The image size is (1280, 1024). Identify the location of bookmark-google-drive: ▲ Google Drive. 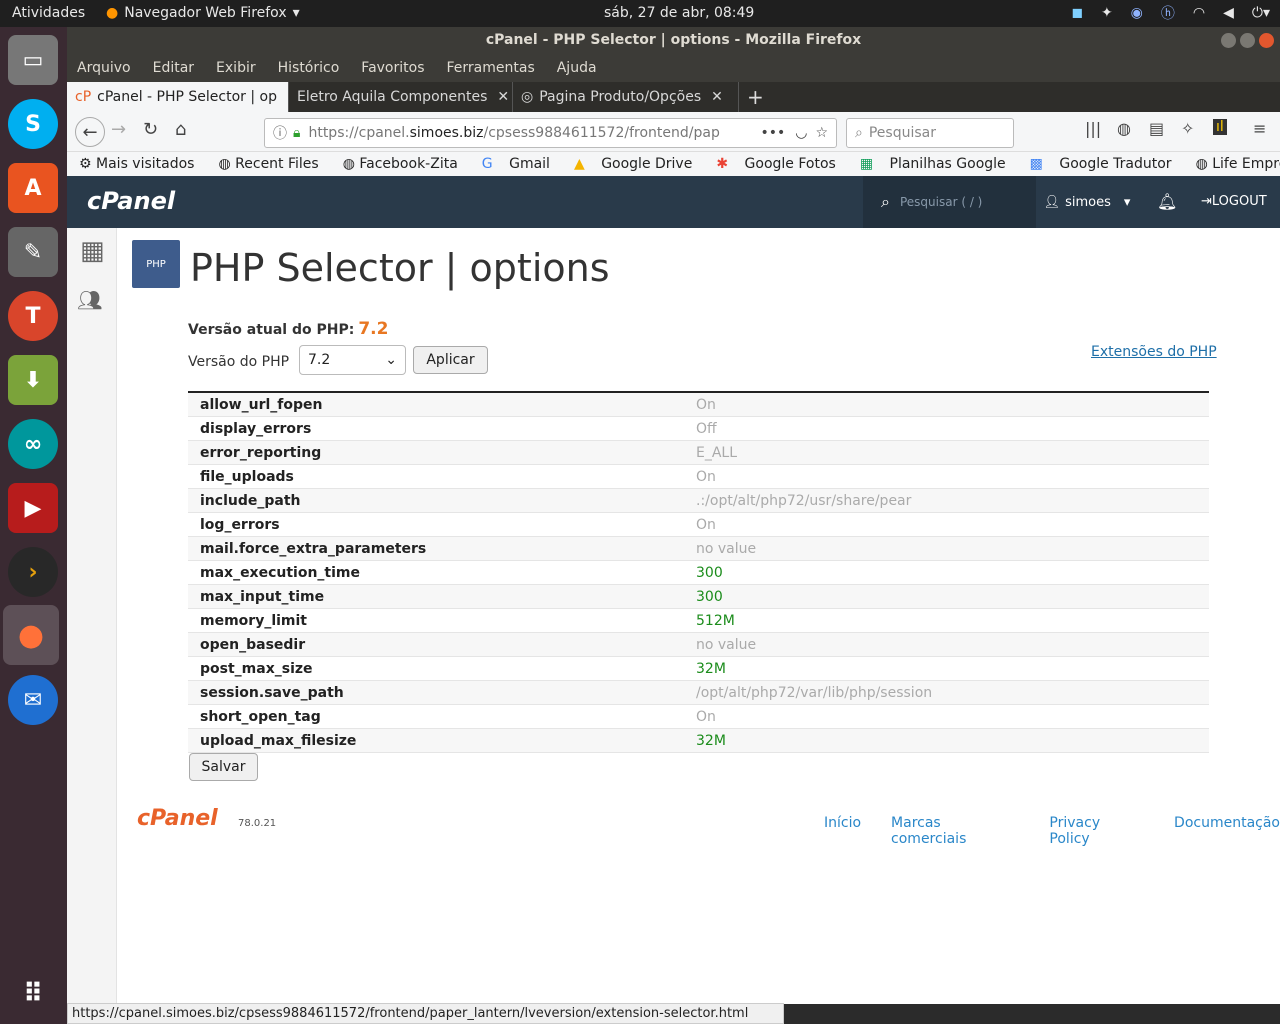
(639, 164).